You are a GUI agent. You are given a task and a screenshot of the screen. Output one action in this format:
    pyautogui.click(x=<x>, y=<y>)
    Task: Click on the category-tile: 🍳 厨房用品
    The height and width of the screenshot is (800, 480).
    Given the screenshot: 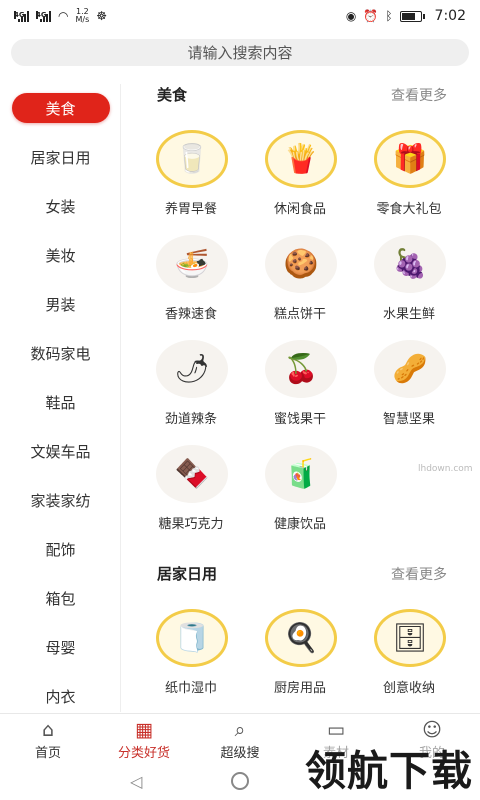 What is the action you would take?
    pyautogui.click(x=300, y=659)
    